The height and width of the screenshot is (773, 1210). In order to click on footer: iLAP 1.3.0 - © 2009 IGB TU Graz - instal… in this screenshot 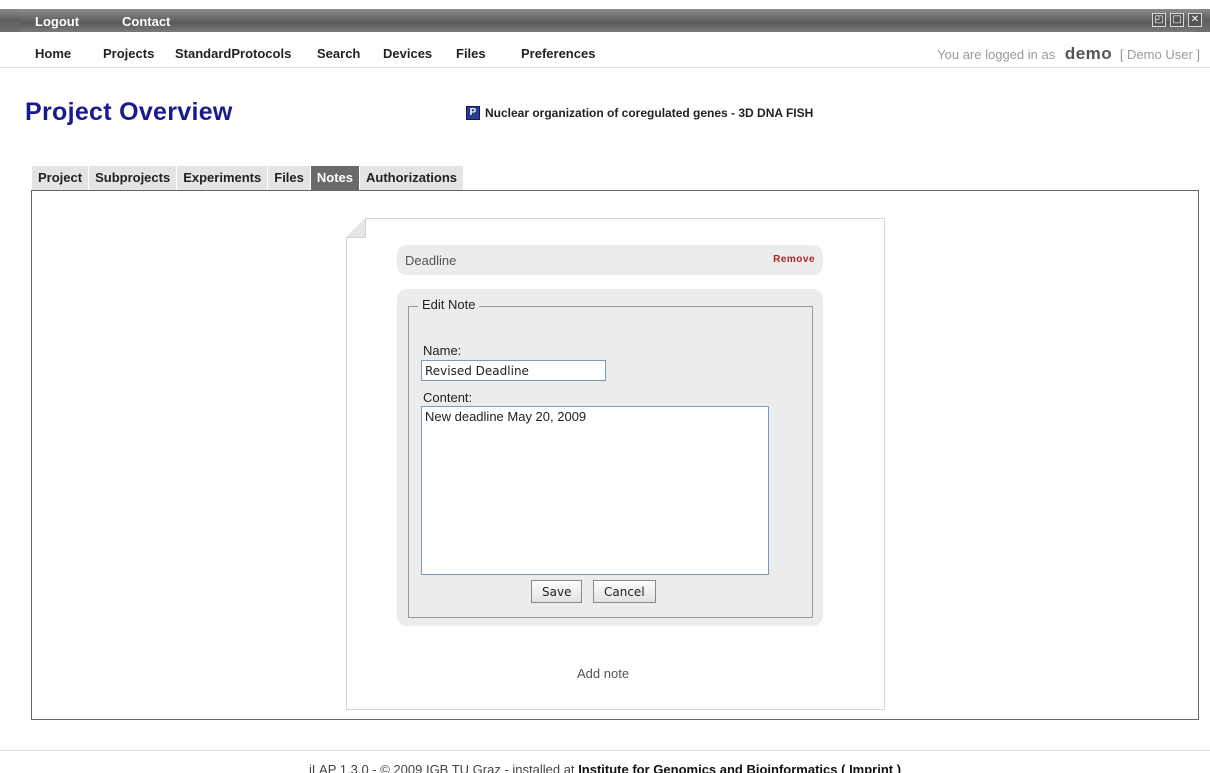, I will do `click(605, 767)`.